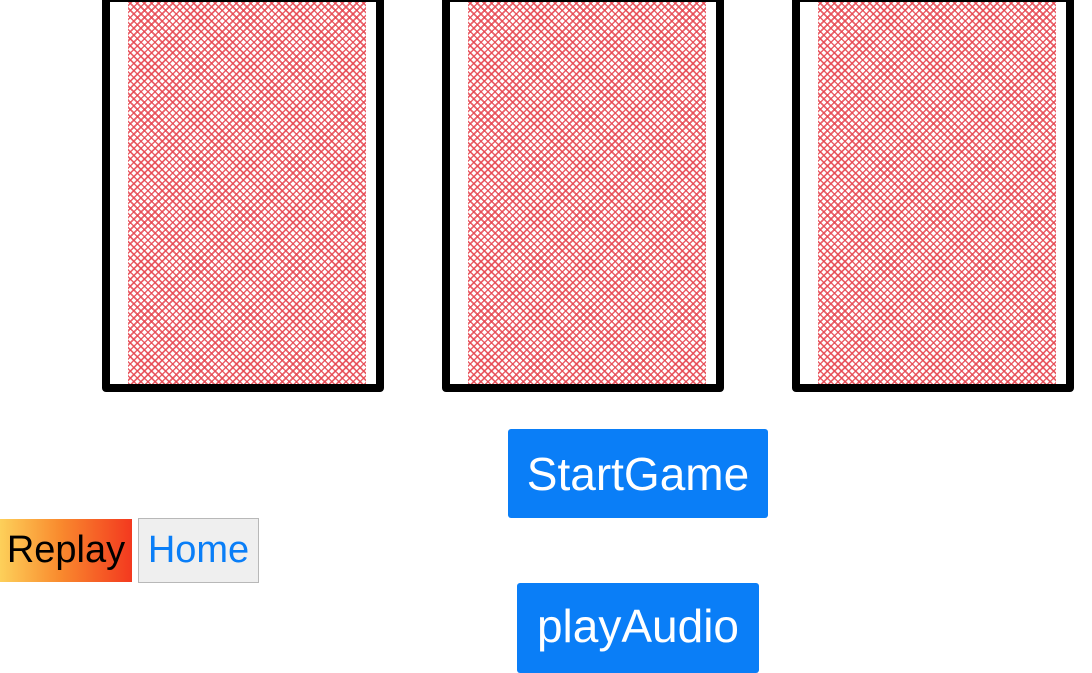 This screenshot has width=1092, height=673. I want to click on start-game-button: StartGame, so click(638, 473).